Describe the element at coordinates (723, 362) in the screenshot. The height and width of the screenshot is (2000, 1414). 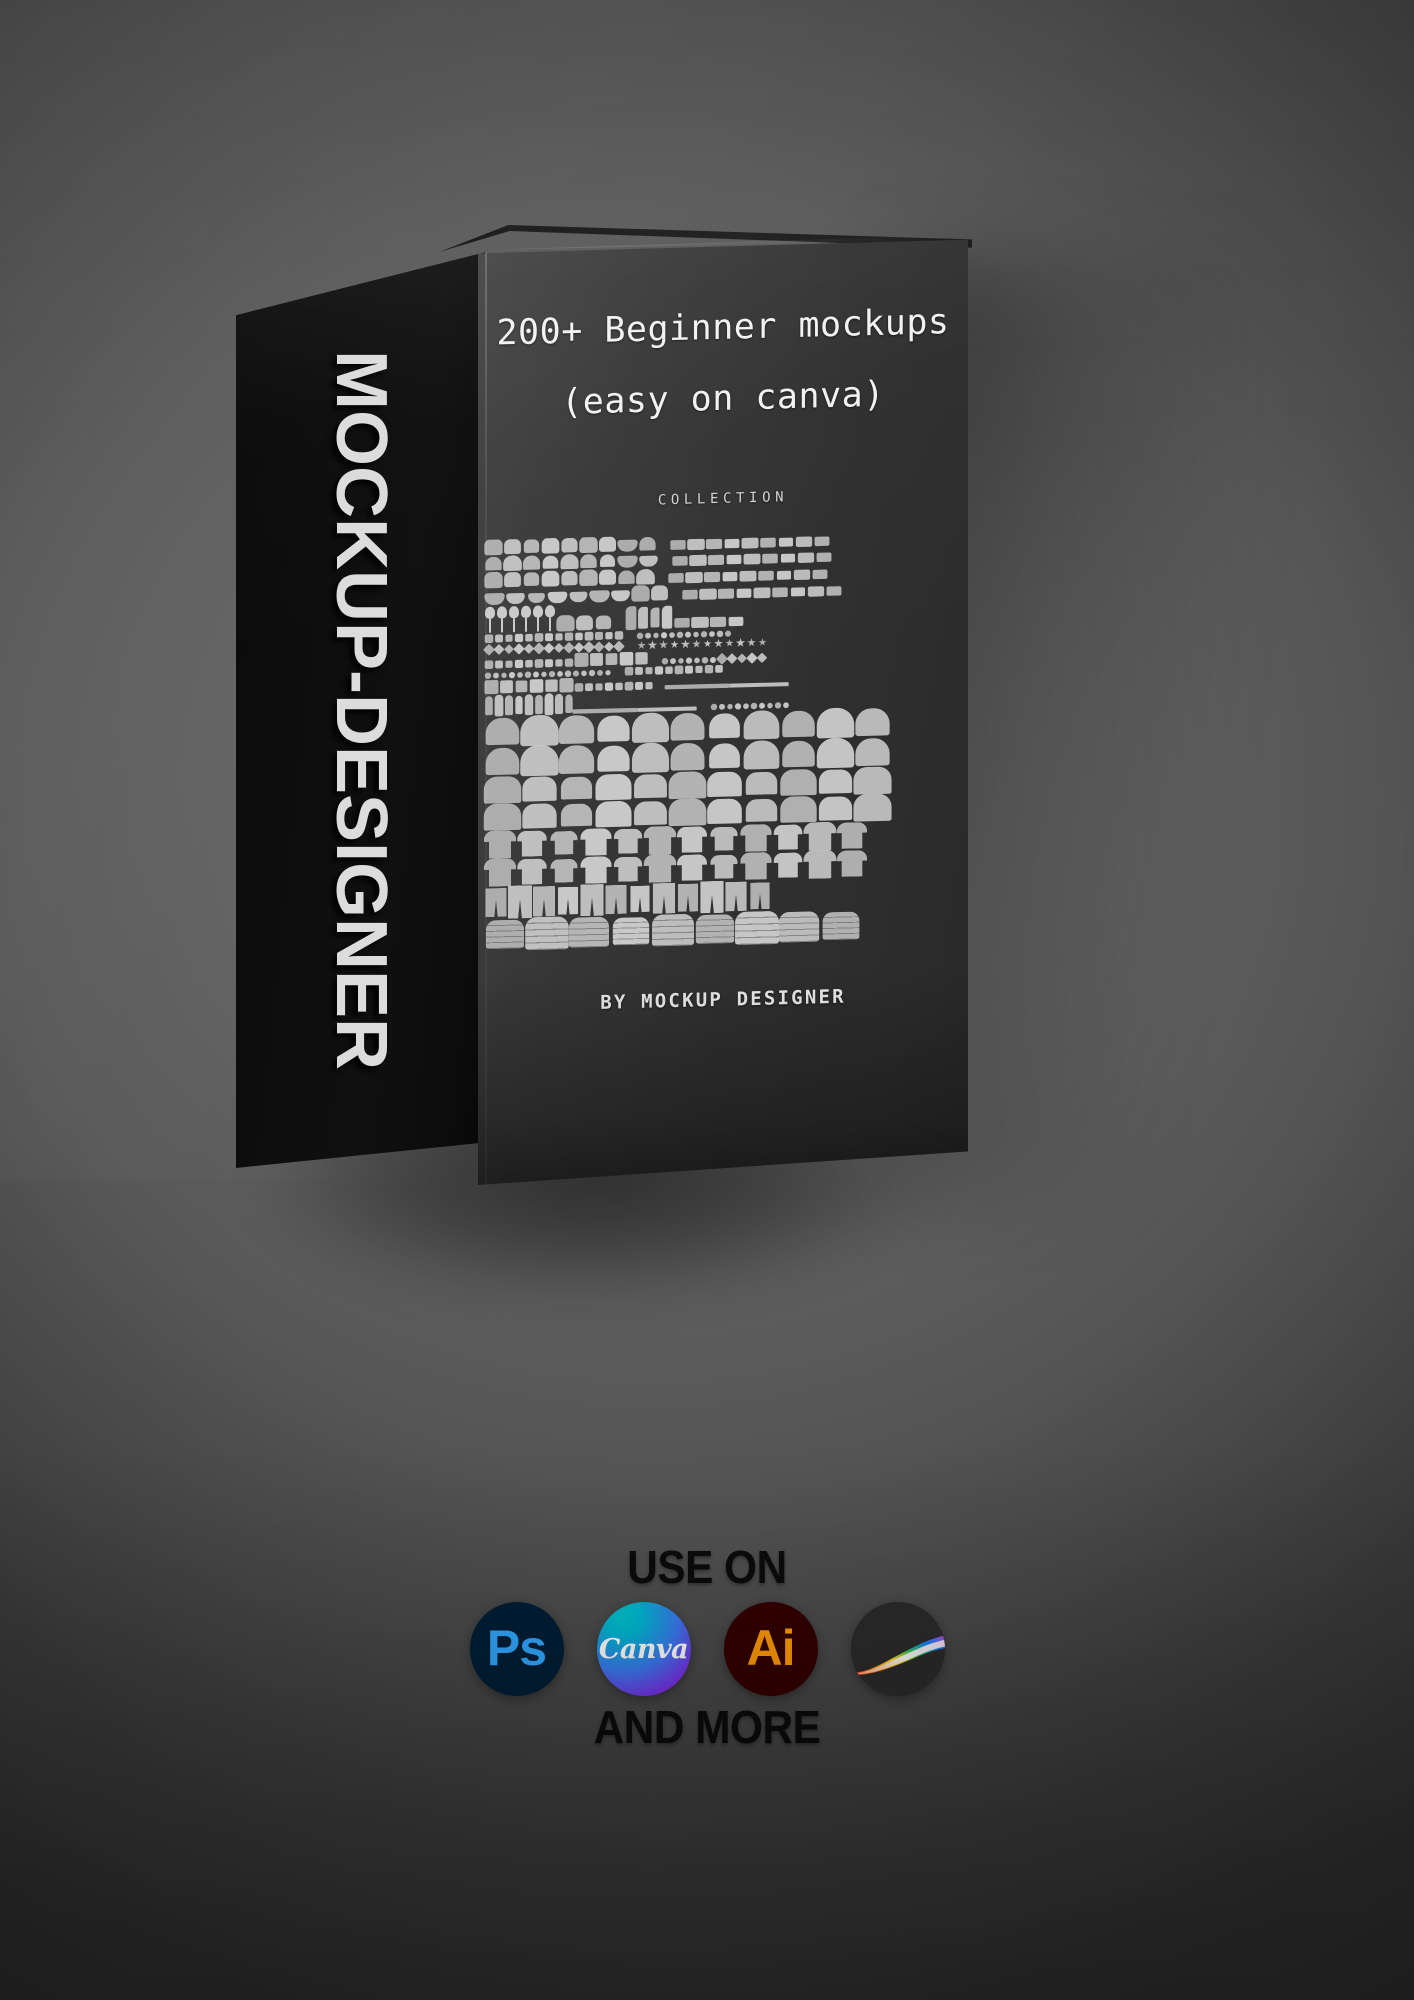
I see `product-title-block: 200+ Beginner mockups (easy on canva)` at that location.